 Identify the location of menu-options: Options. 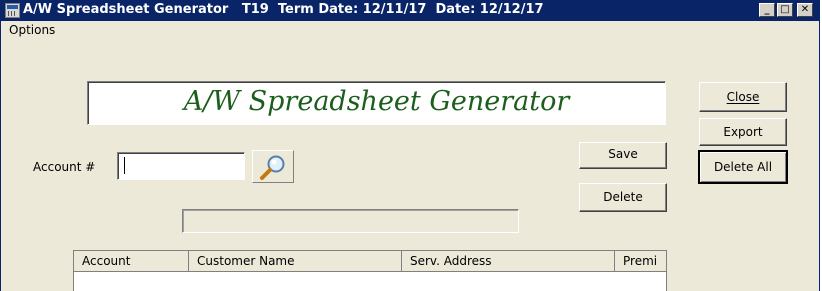
(32, 30).